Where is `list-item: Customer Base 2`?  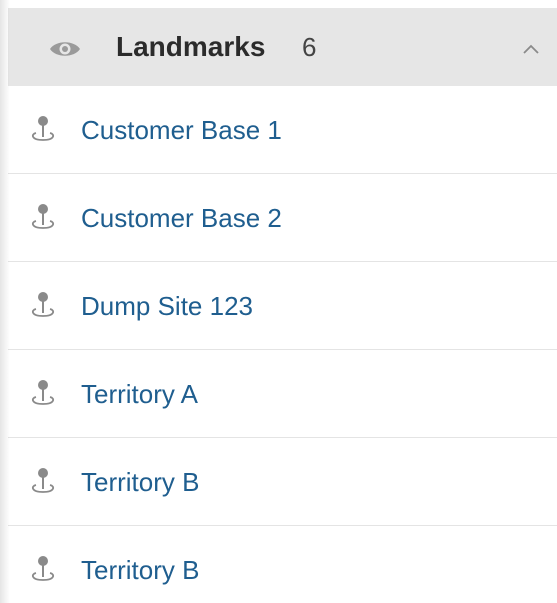 list-item: Customer Base 2 is located at coordinates (282, 218).